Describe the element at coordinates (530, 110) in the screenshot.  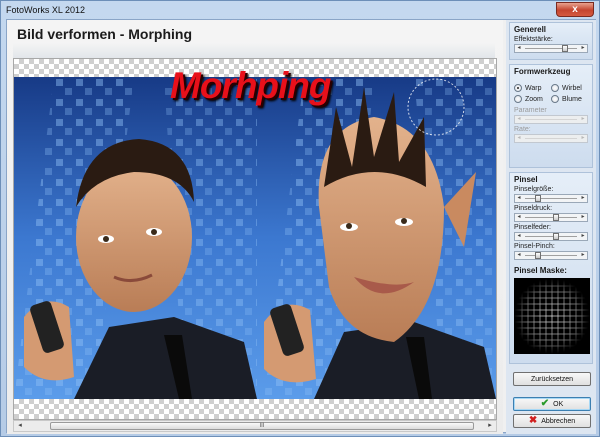
I see `parameter-label: Parameter` at that location.